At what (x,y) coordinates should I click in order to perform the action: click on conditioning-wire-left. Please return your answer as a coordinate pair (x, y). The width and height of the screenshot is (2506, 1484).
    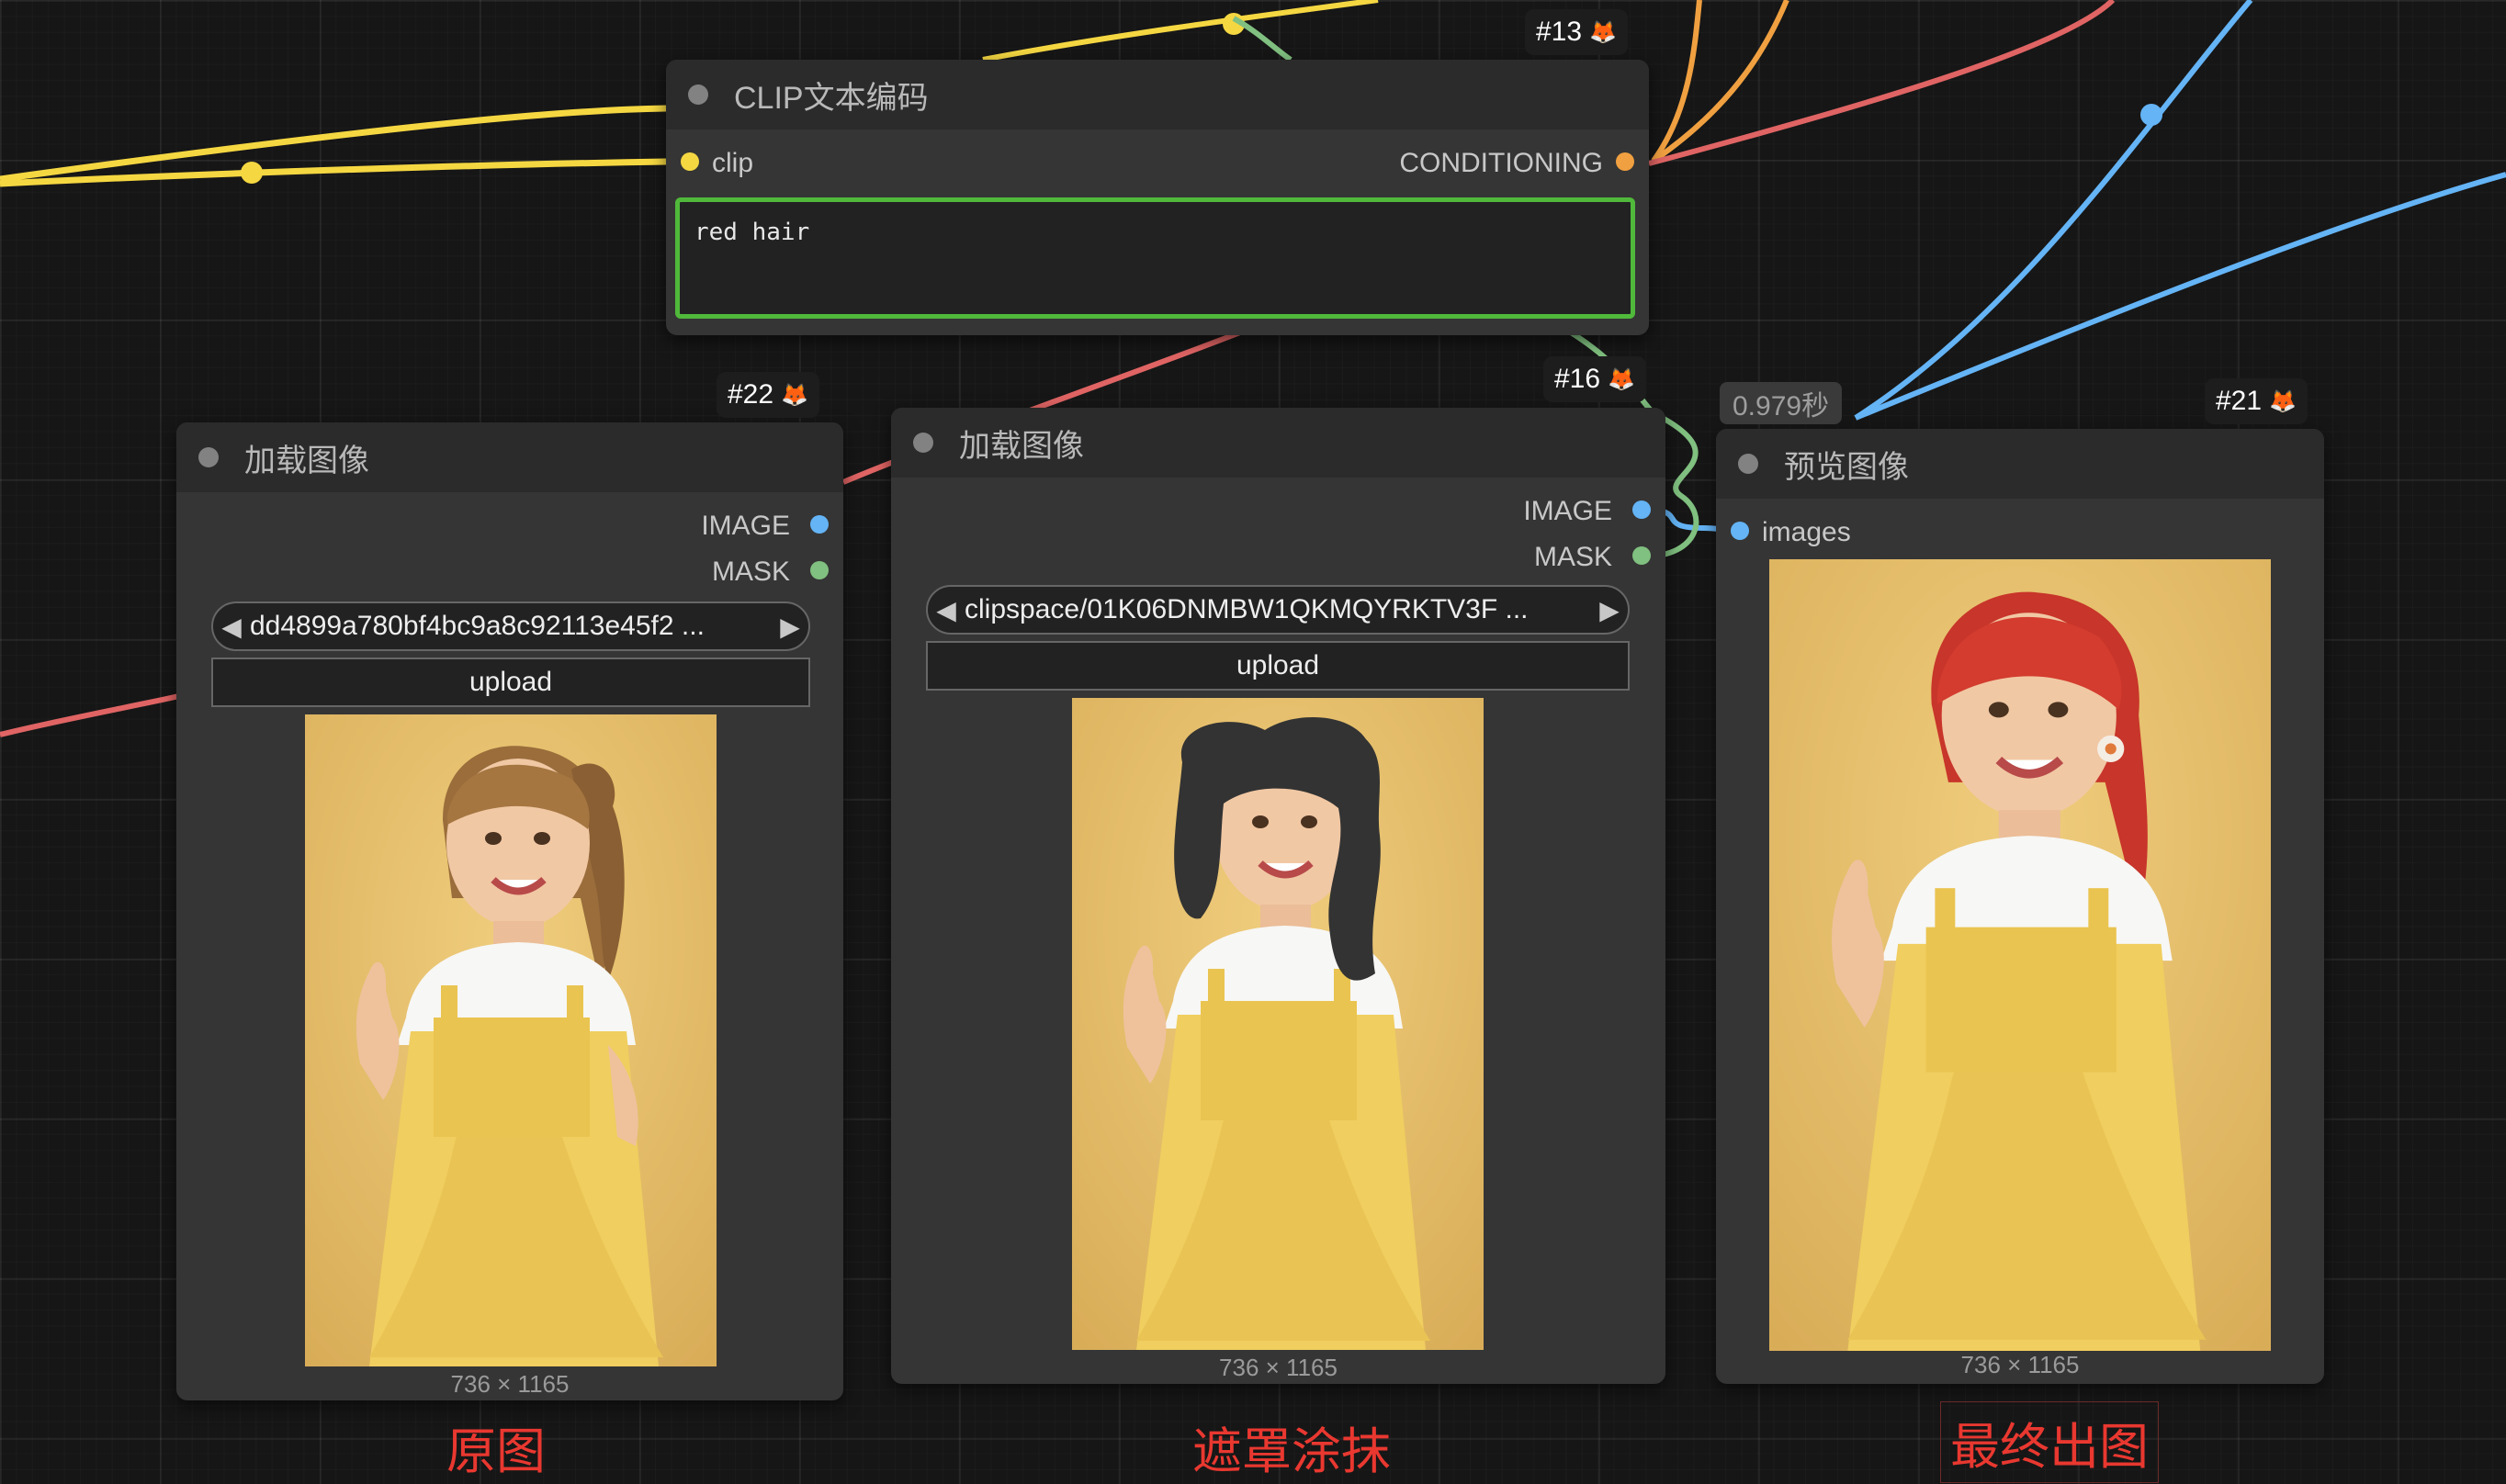
    Looking at the image, I should click on (90, 715).